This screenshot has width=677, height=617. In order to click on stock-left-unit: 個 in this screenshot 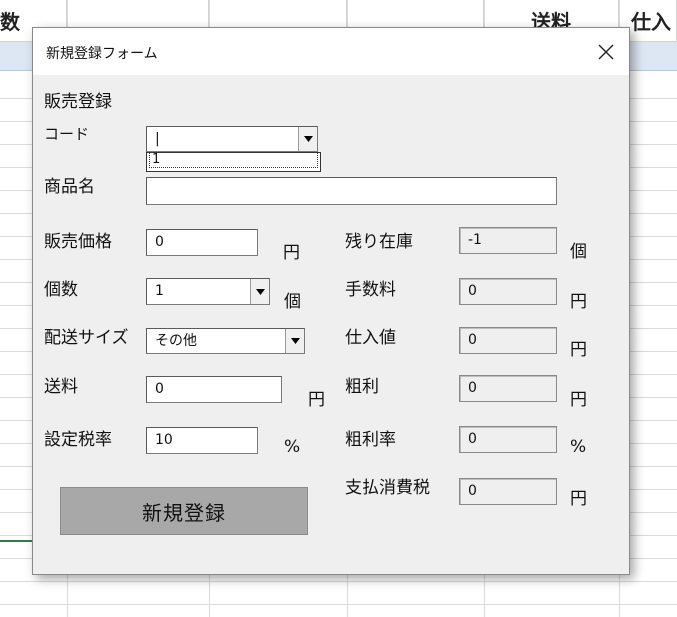, I will do `click(578, 252)`.